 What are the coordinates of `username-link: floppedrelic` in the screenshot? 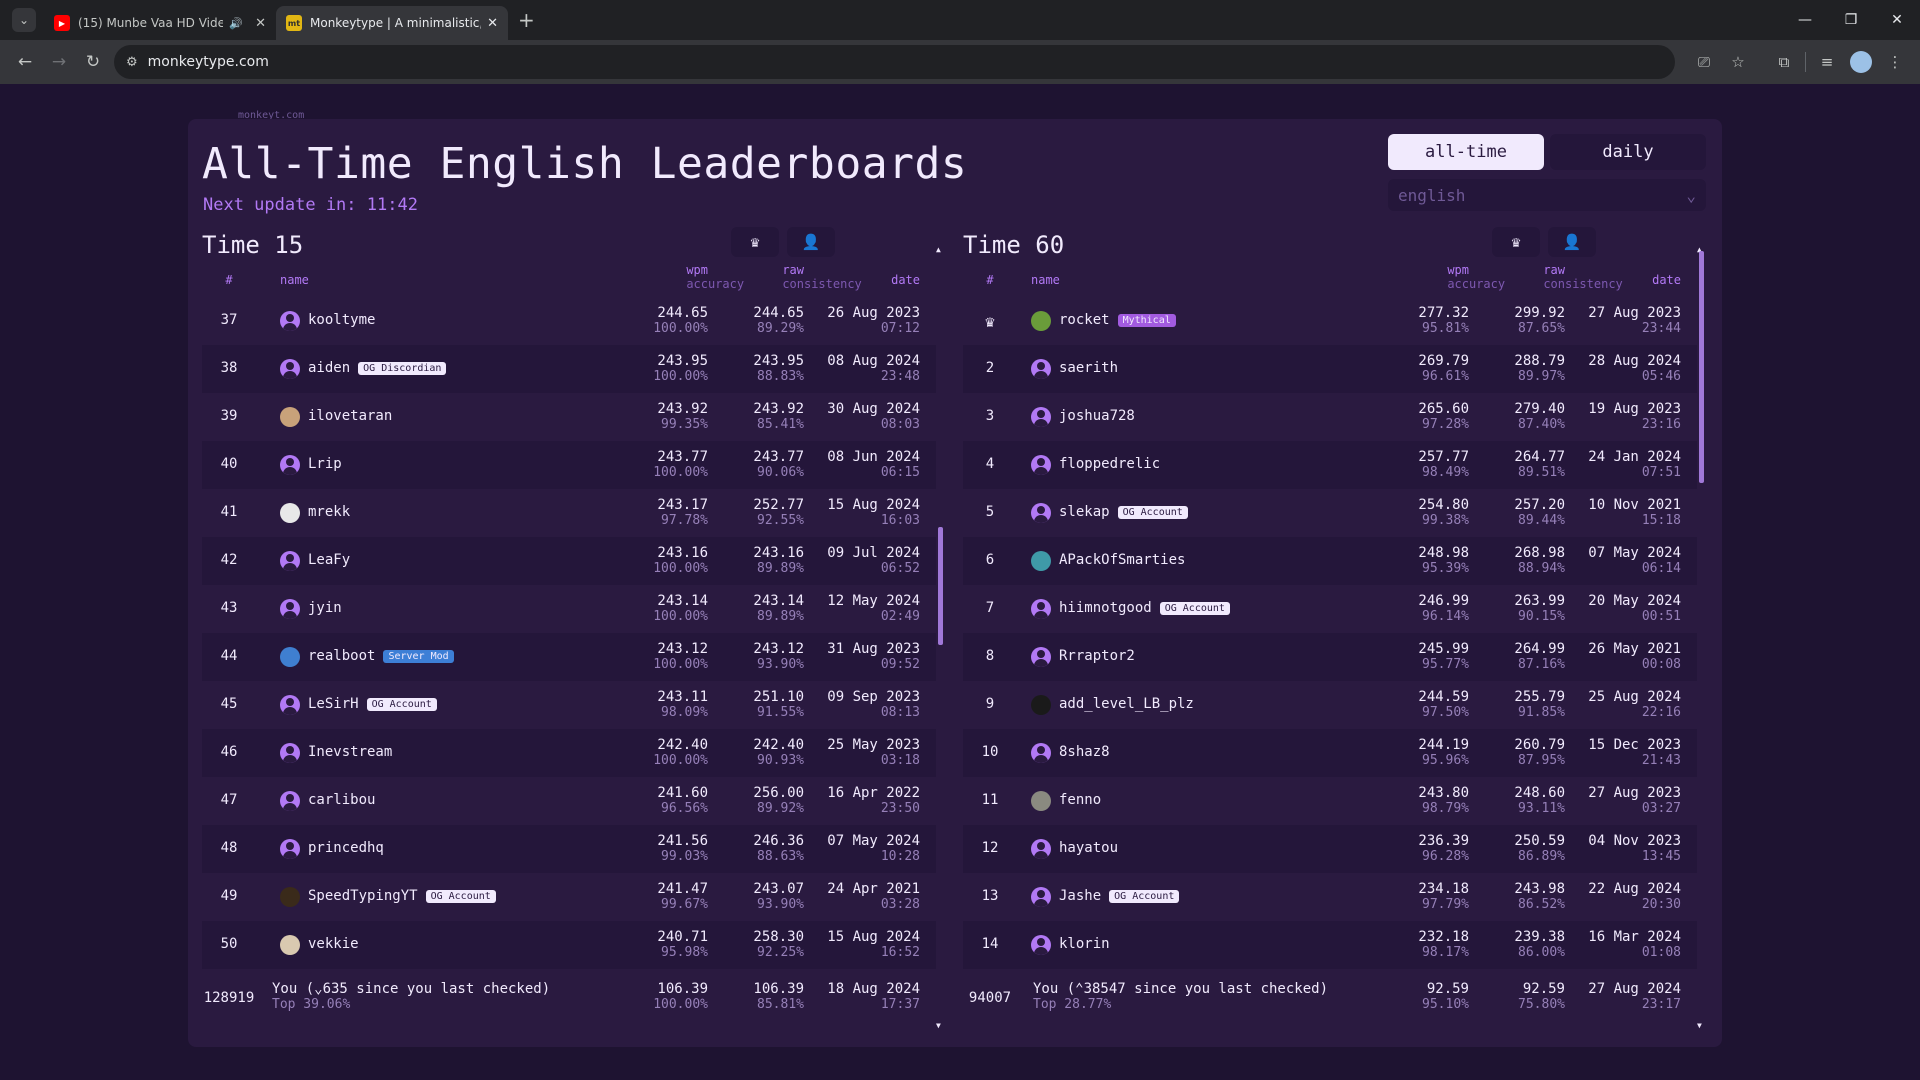 It's located at (1109, 464).